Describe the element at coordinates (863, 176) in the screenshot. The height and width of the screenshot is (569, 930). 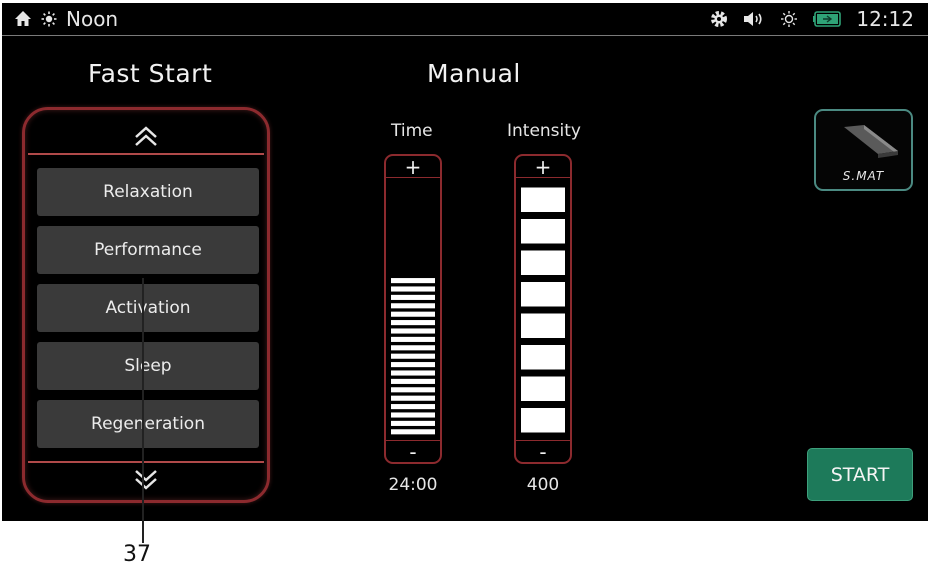
I see `smat-label: S.MAT` at that location.